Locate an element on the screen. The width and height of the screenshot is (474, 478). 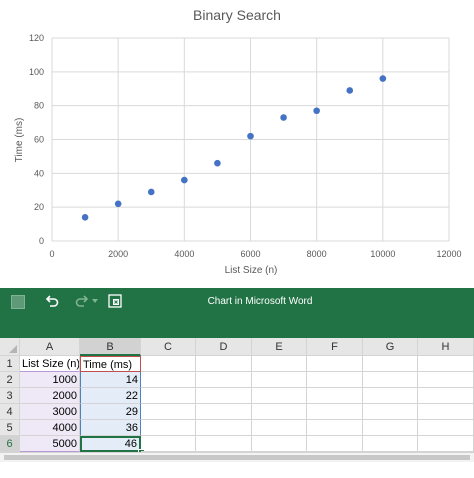
column-header-d: D is located at coordinates (224, 347).